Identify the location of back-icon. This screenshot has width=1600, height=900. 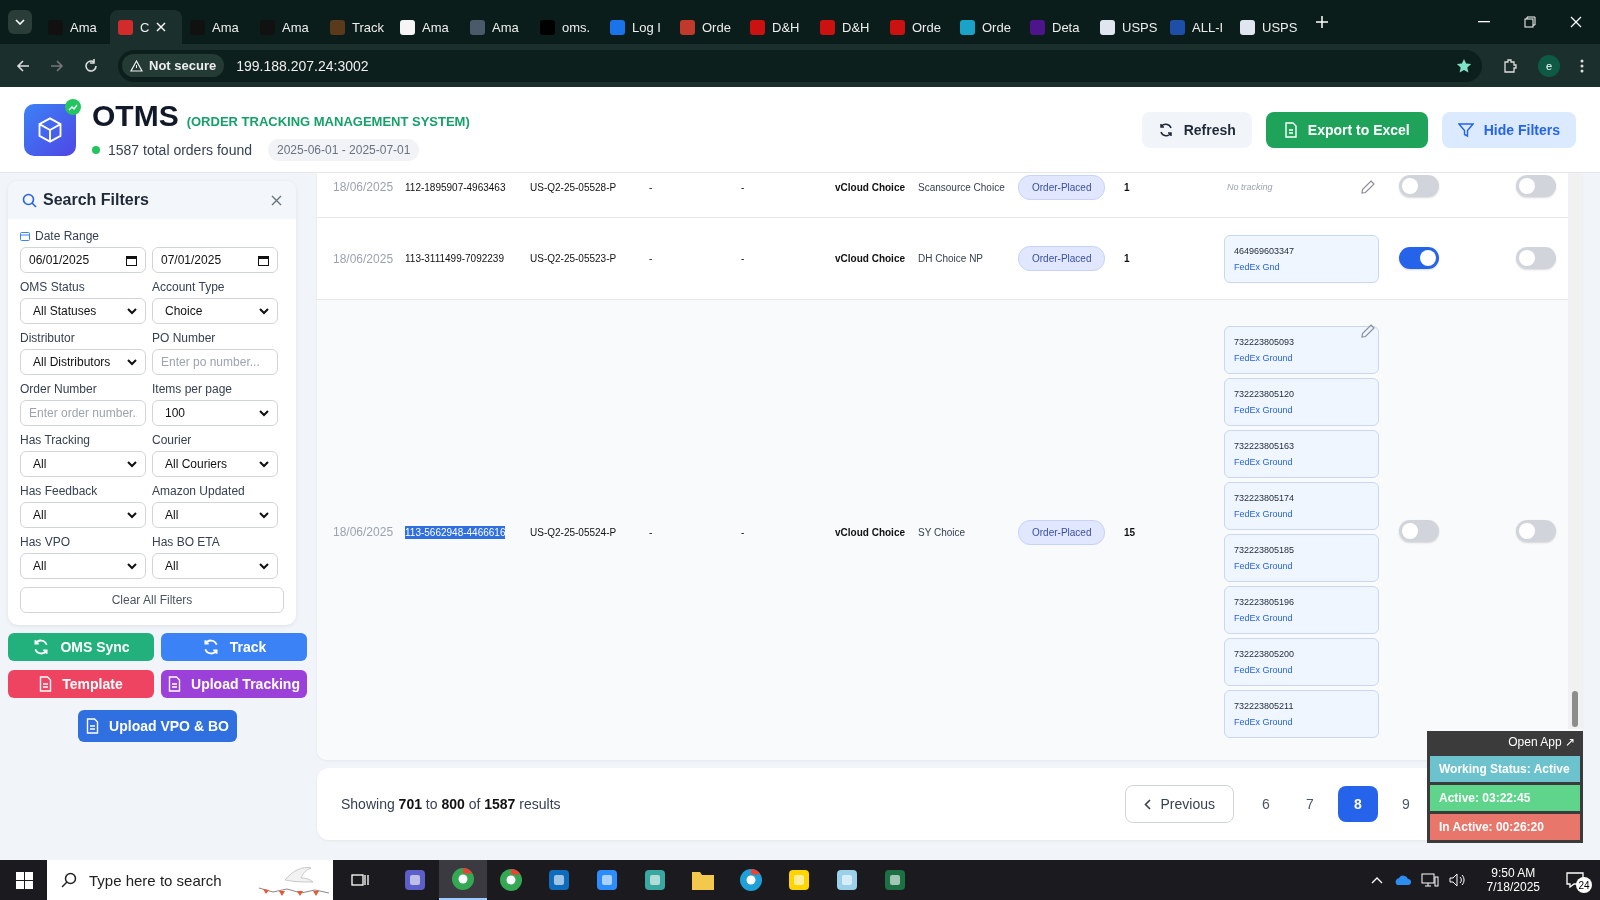
(23, 65).